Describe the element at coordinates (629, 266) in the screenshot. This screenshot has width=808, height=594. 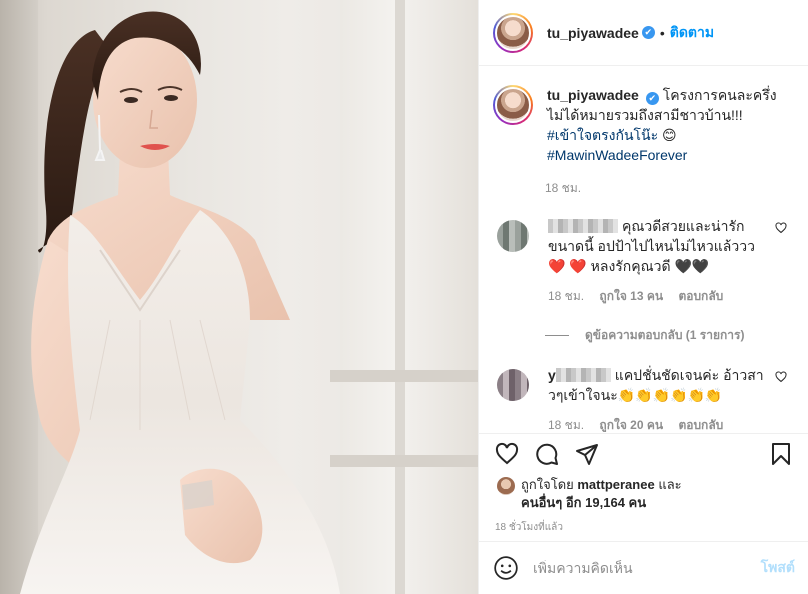
I see `comment-text-line2: ❤️ ❤️ หลงรักคุณวดี 🖤🖤` at that location.